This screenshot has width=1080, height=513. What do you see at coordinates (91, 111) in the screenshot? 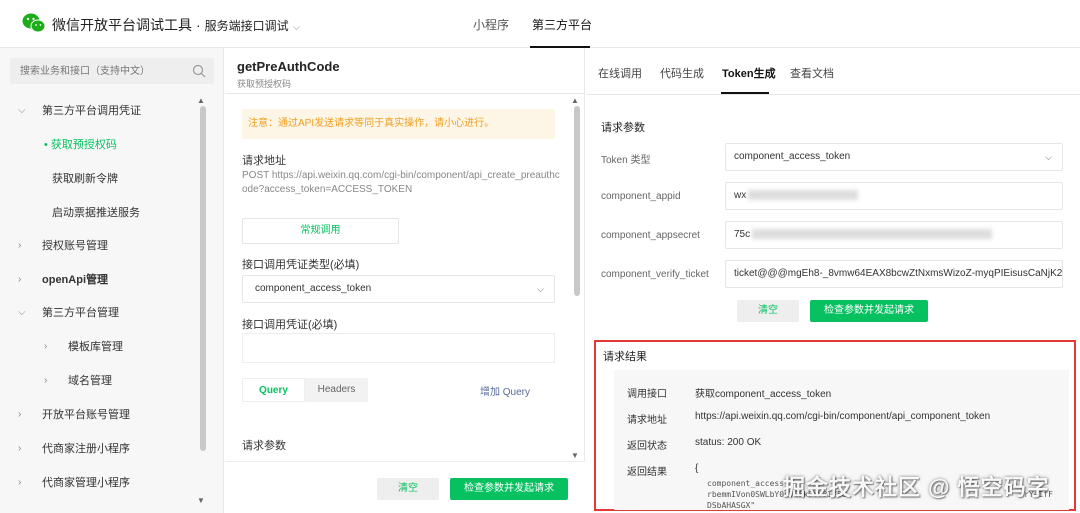
I see `sidebar-item-label: 第三方平台调用凭证` at bounding box center [91, 111].